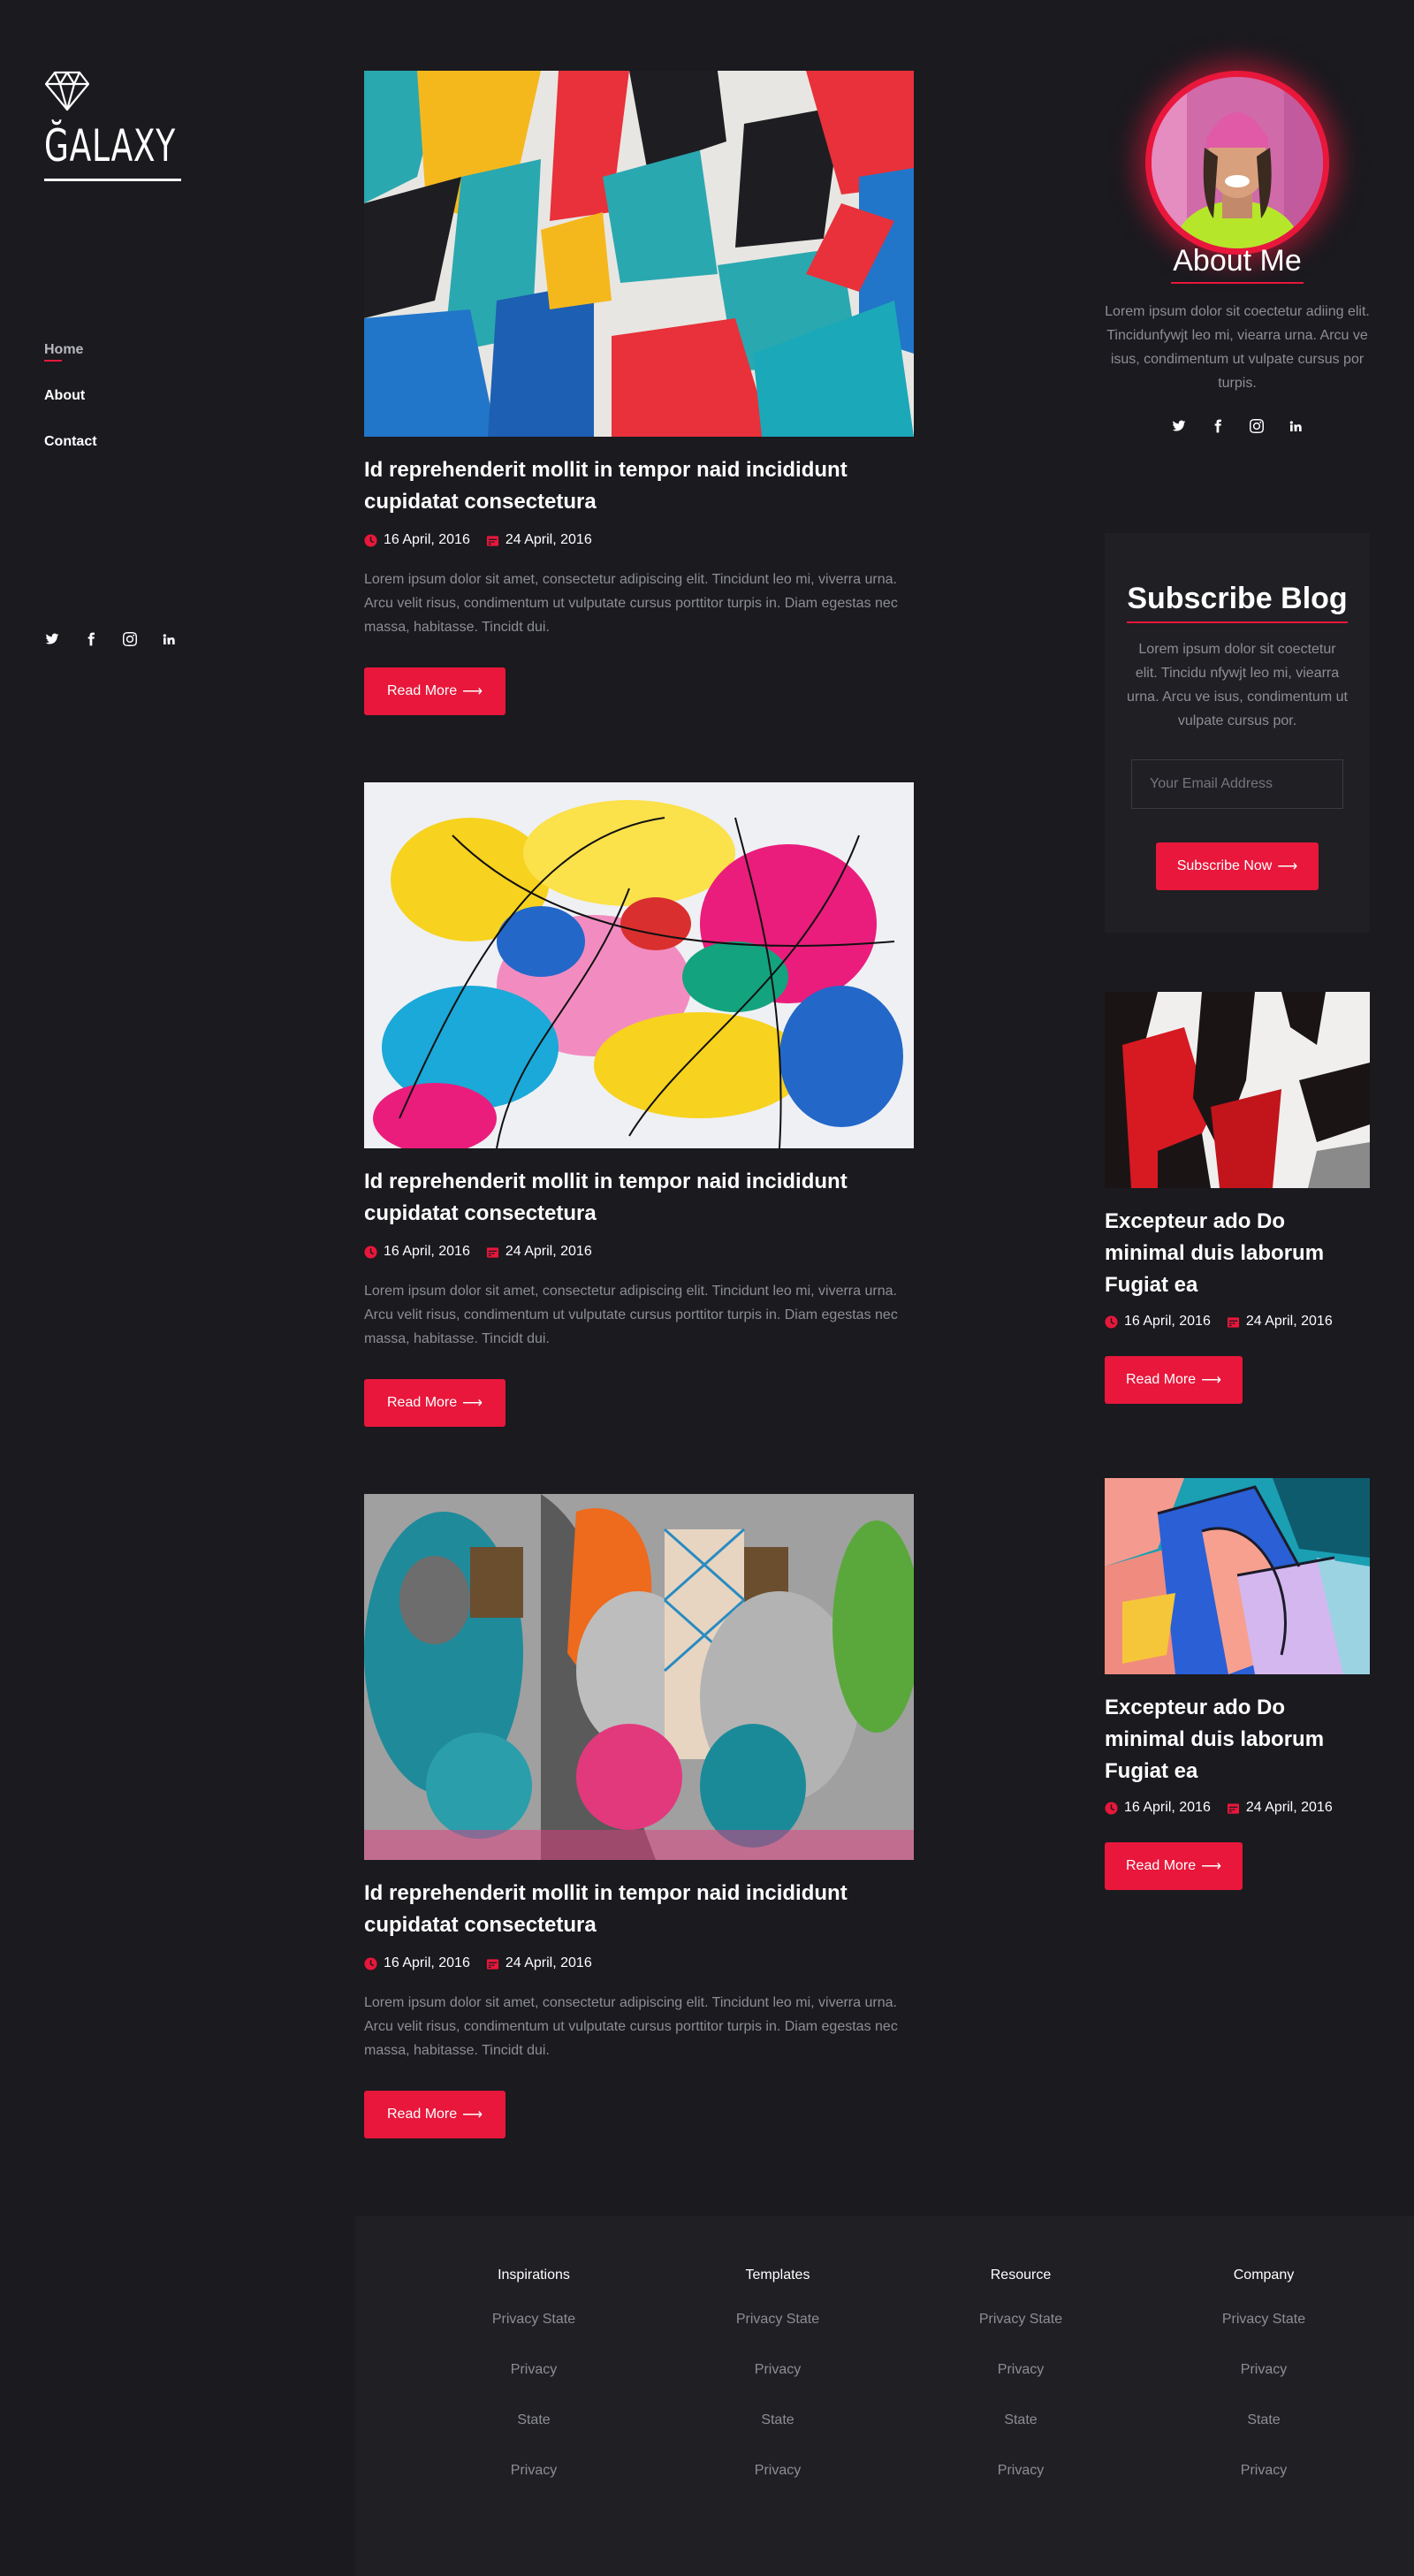 The width and height of the screenshot is (1414, 2576). I want to click on main-nav: Home About Contact, so click(70, 411).